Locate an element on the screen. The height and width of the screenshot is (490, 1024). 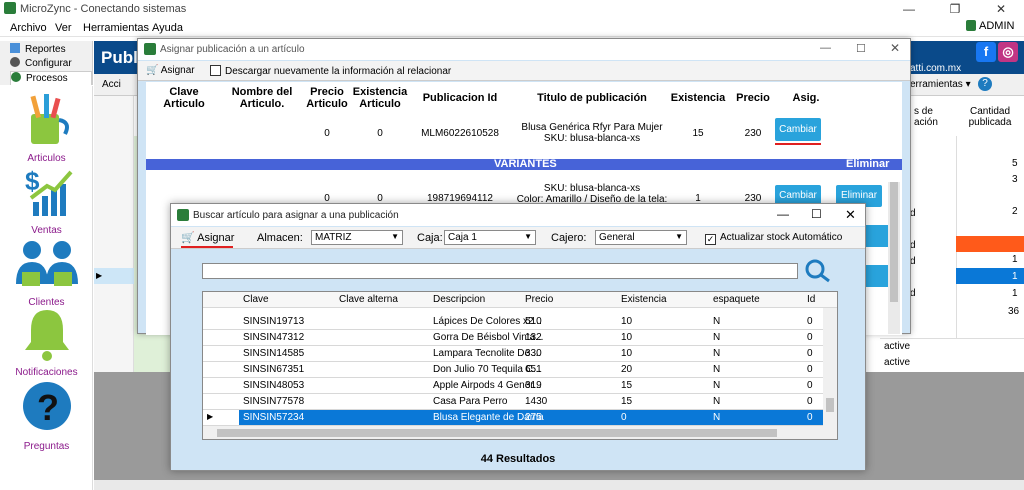
tab-configurar: Configurar is located at coordinates (51, 64).